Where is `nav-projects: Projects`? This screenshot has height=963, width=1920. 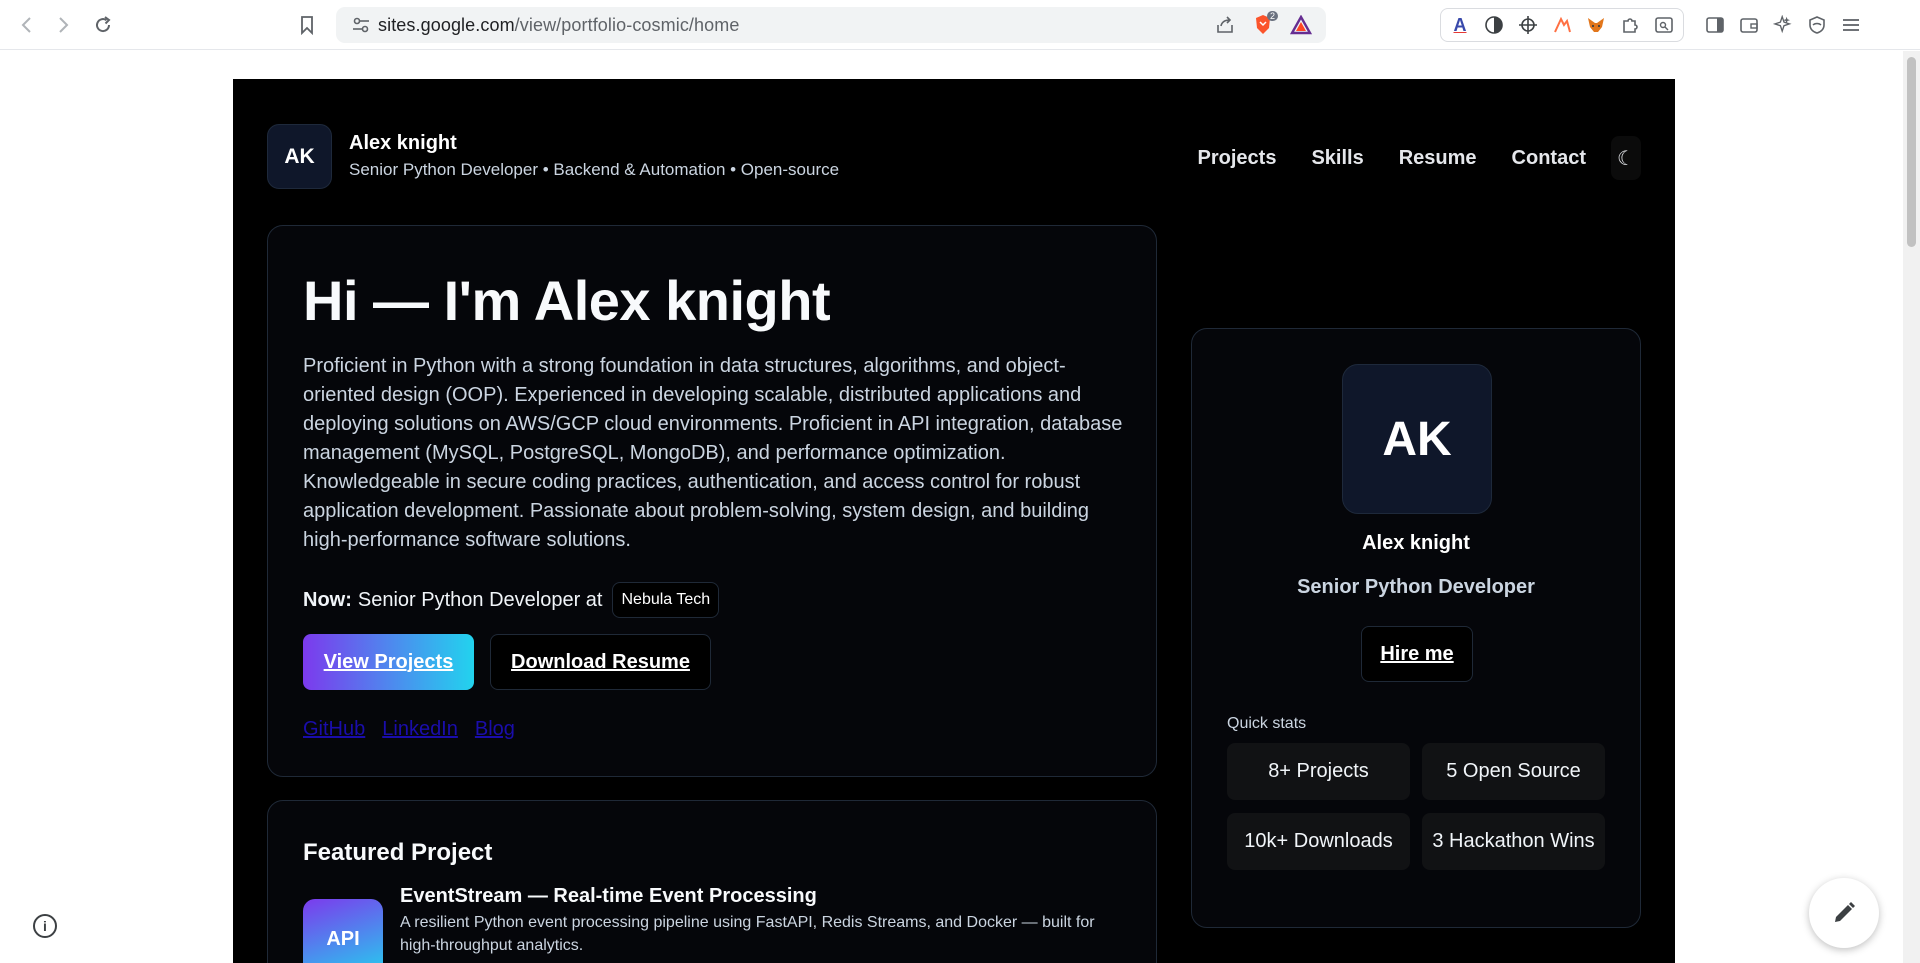
nav-projects: Projects is located at coordinates (1237, 158).